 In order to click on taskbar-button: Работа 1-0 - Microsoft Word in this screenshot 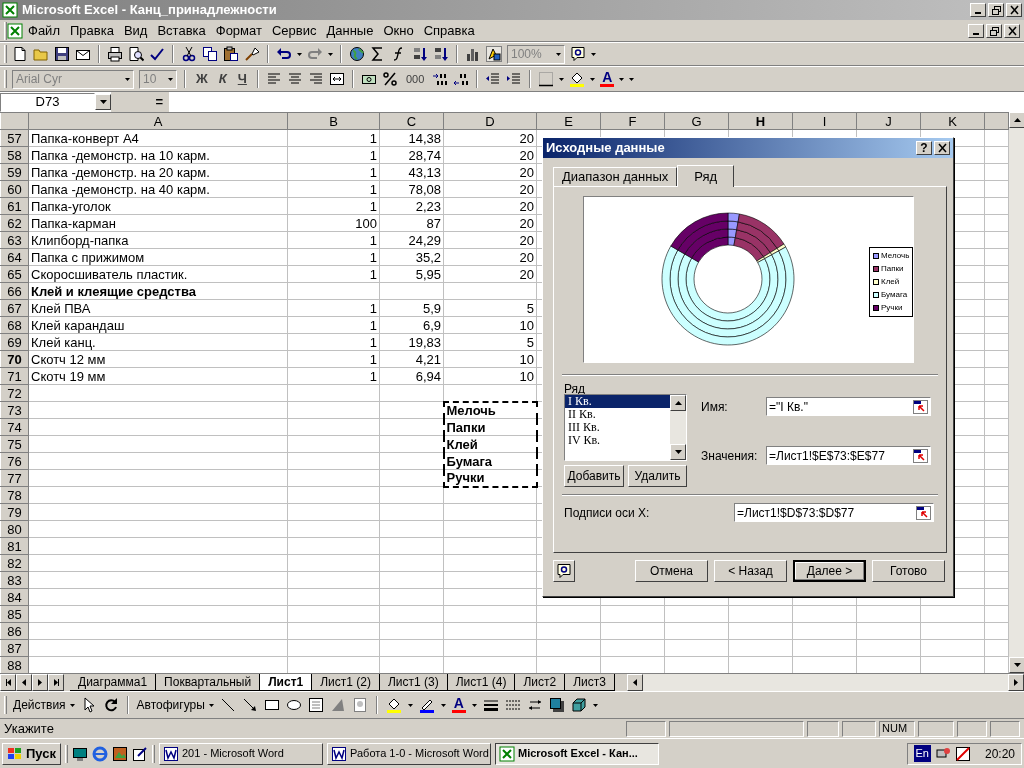, I will do `click(409, 753)`.